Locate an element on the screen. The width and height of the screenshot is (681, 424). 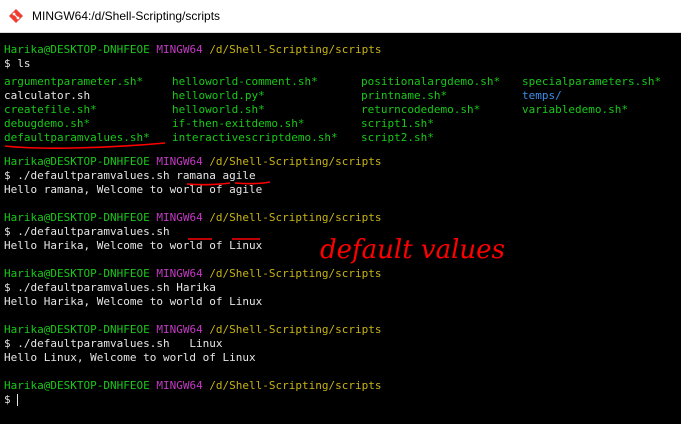
ls-file: specialparameters.sh* is located at coordinates (592, 81).